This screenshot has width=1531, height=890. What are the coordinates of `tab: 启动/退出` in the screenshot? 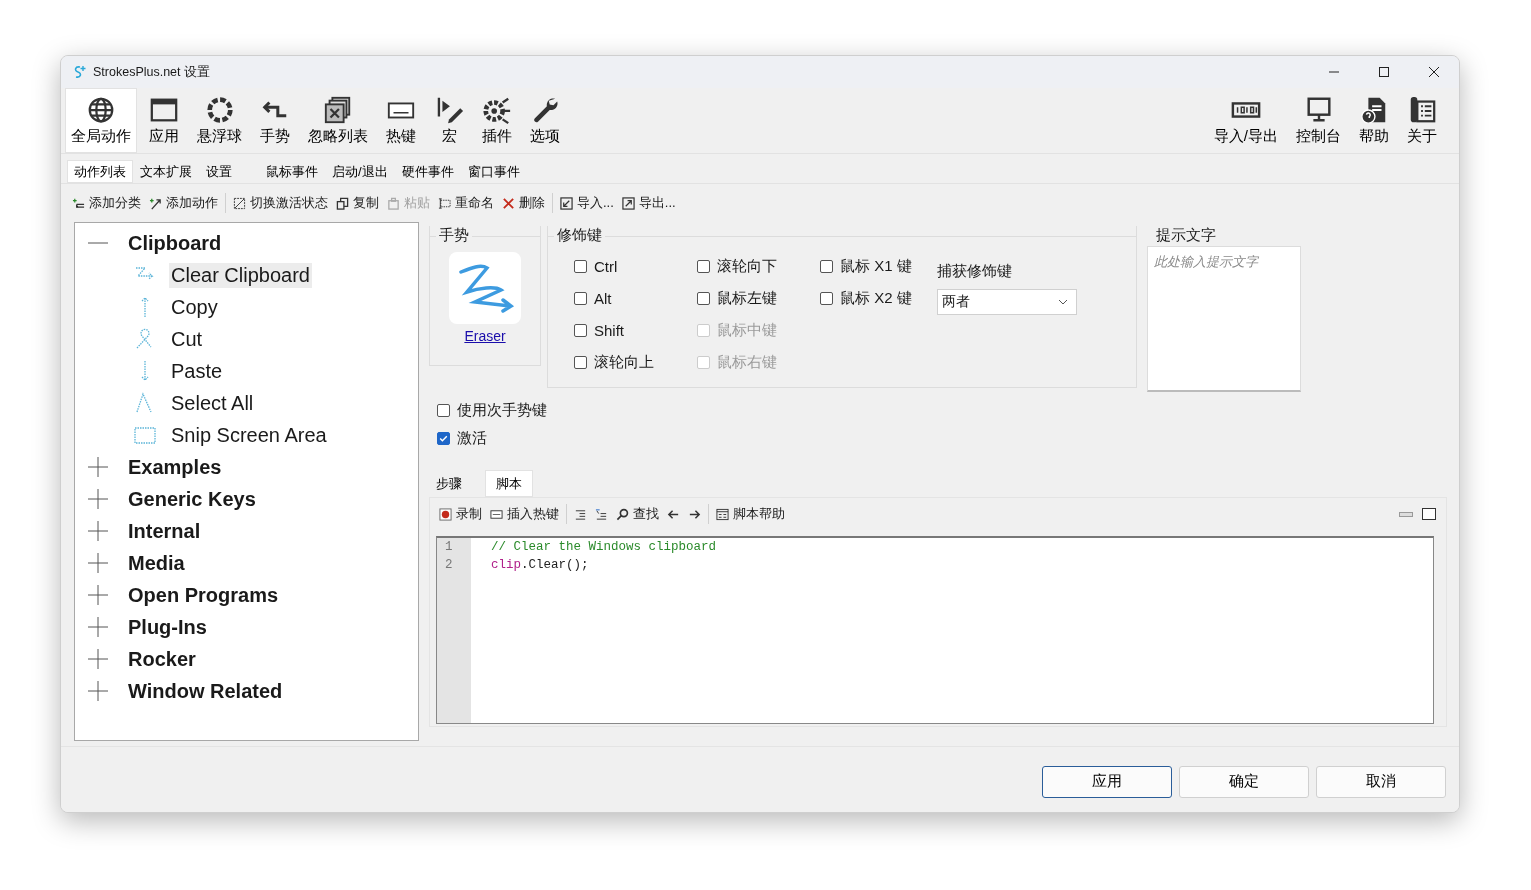 It's located at (360, 171).